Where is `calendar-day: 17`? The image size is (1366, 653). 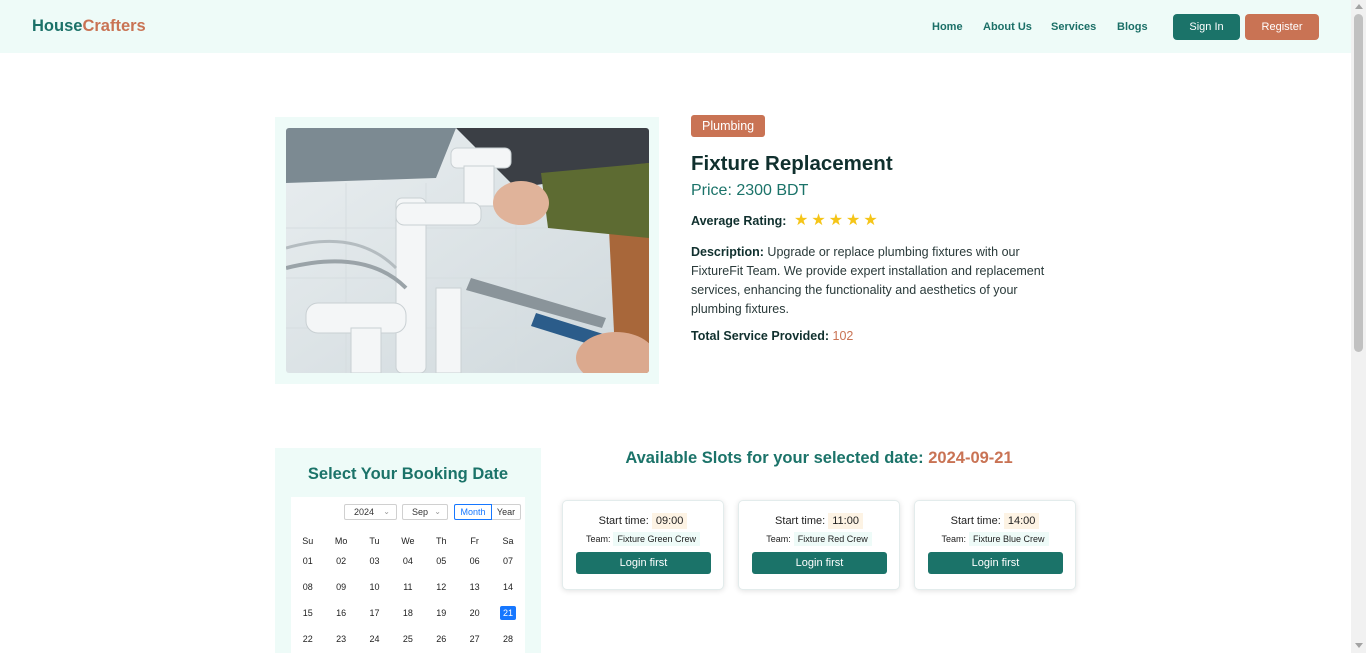 calendar-day: 17 is located at coordinates (374, 619).